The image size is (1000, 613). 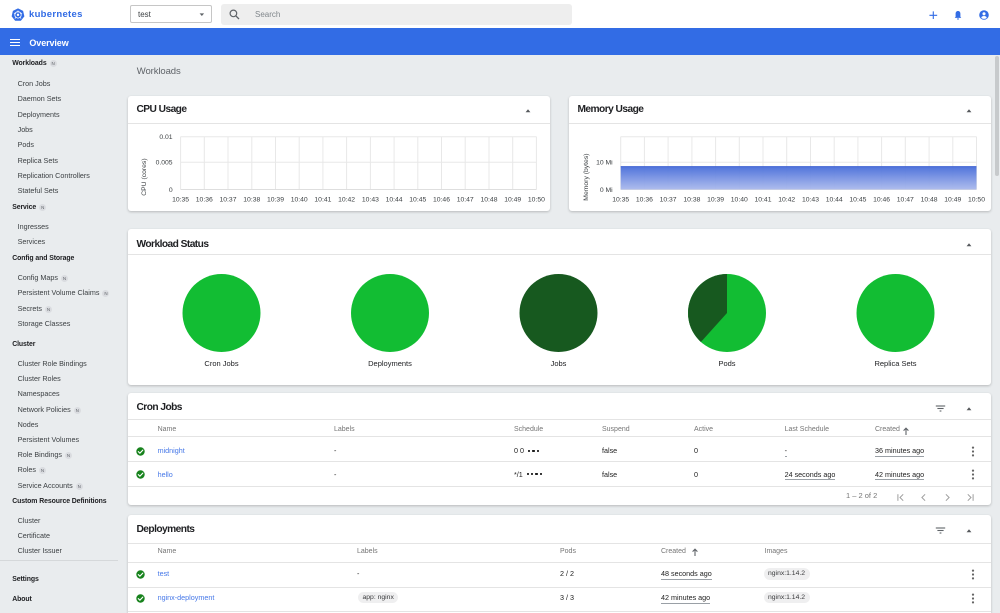 What do you see at coordinates (606, 190) in the screenshot?
I see `svg-text: 0 Mi` at bounding box center [606, 190].